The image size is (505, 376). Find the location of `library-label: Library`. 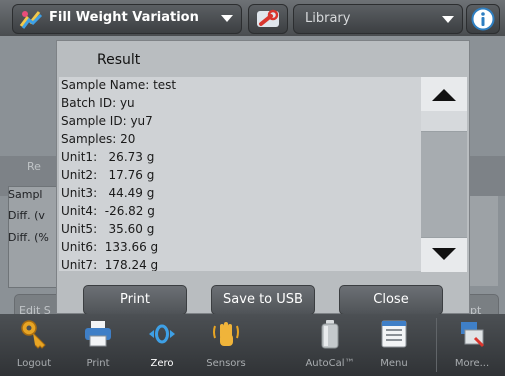

library-label: Library is located at coordinates (328, 18).